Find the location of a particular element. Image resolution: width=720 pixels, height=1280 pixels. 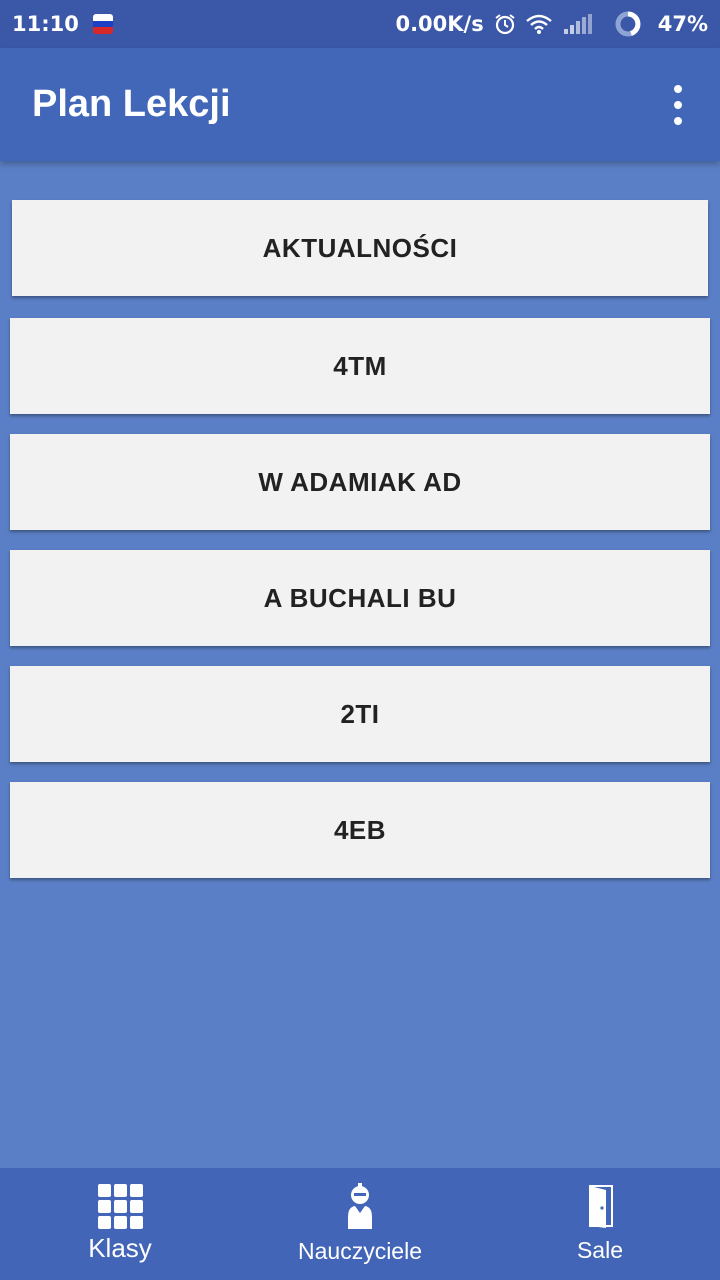

nav-sale: Sale is located at coordinates (600, 1224).